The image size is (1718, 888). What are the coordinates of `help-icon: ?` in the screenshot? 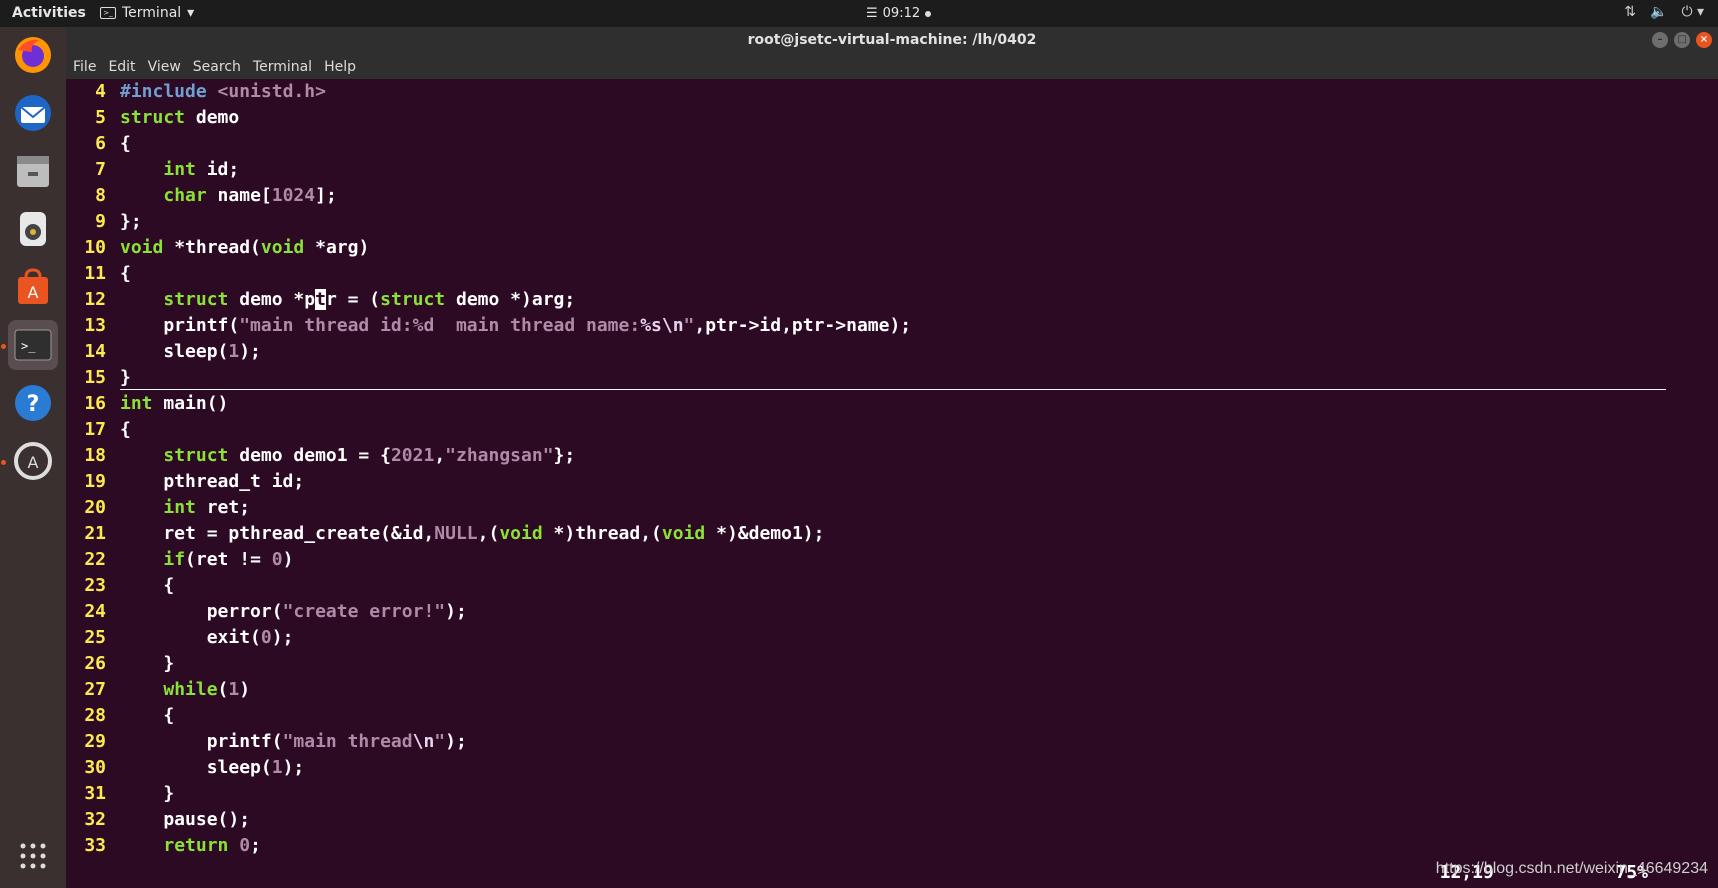 It's located at (33, 403).